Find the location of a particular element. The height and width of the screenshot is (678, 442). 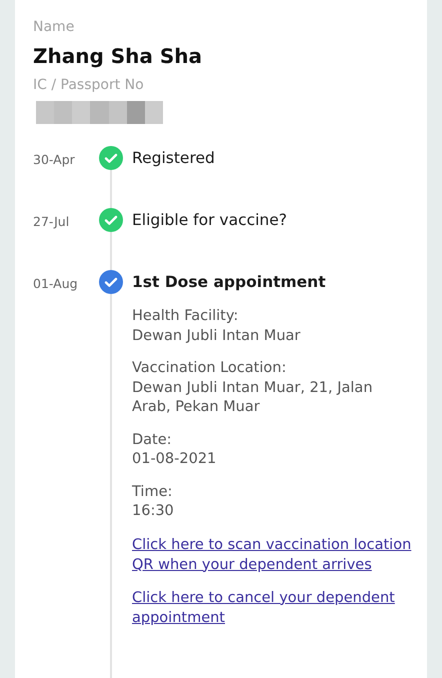

step-title: Eligible for vaccine? is located at coordinates (210, 220).